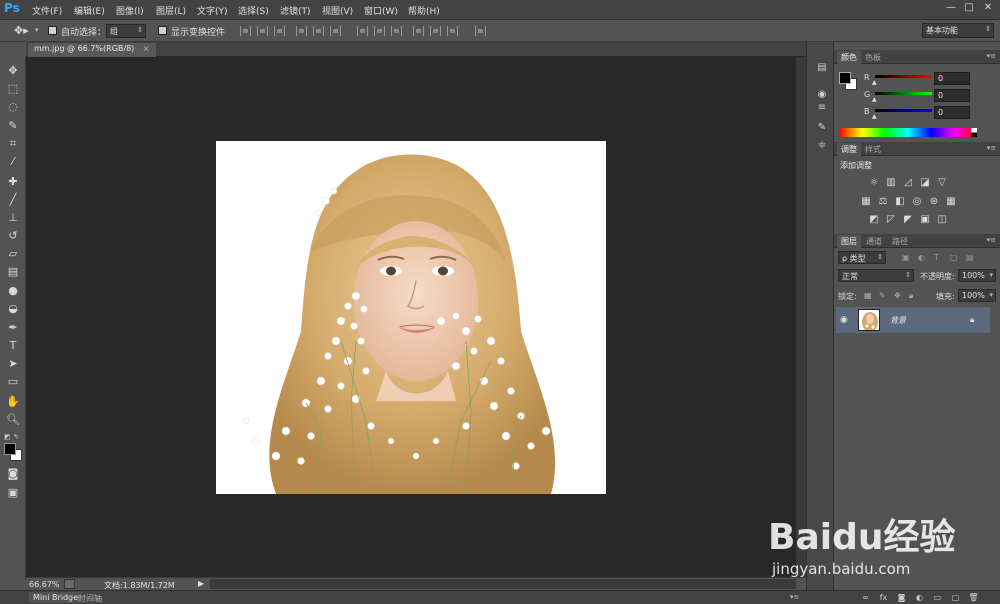 The height and width of the screenshot is (604, 1000). Describe the element at coordinates (849, 57) in the screenshot. I see `tab-color: 颜色` at that location.